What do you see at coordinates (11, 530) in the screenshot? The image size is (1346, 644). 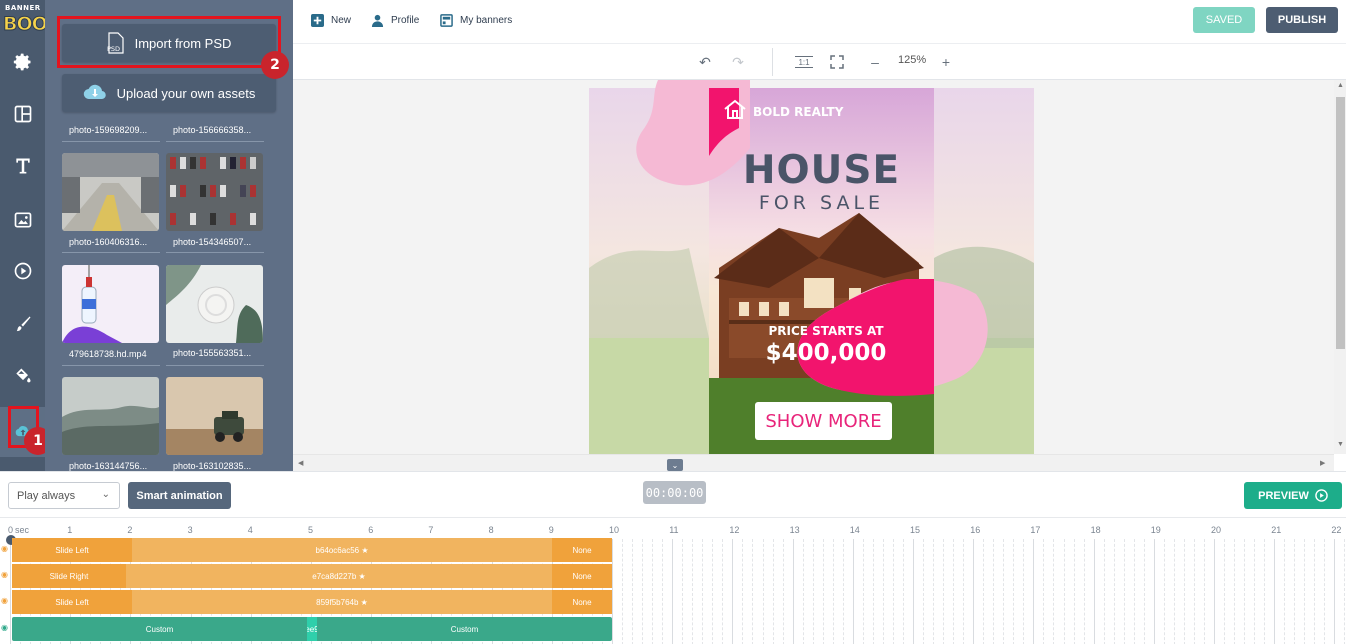 I see `ruler-tick-label: 0` at bounding box center [11, 530].